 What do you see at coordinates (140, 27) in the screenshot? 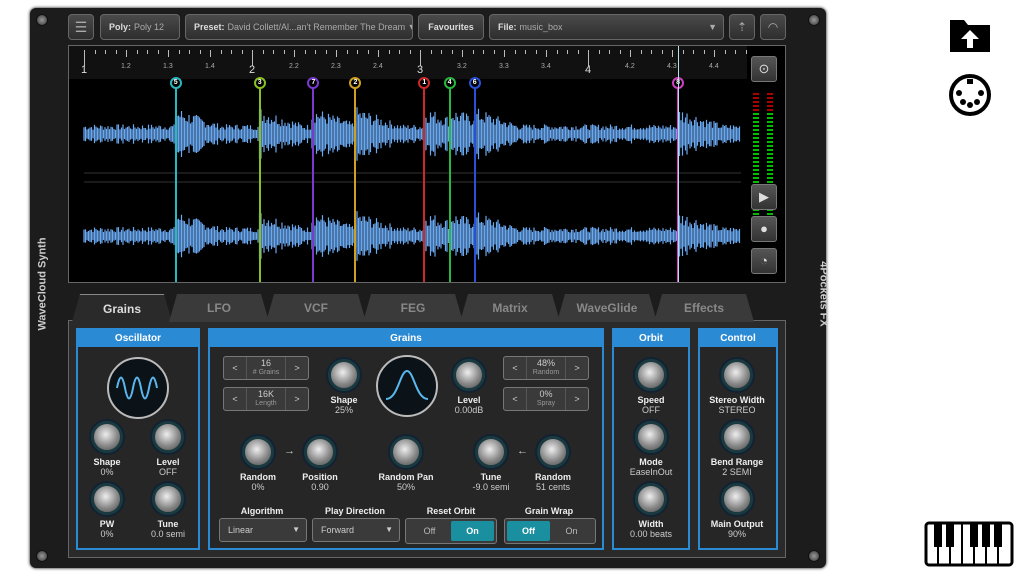
I see `poly-button: Poly: Poly 12` at bounding box center [140, 27].